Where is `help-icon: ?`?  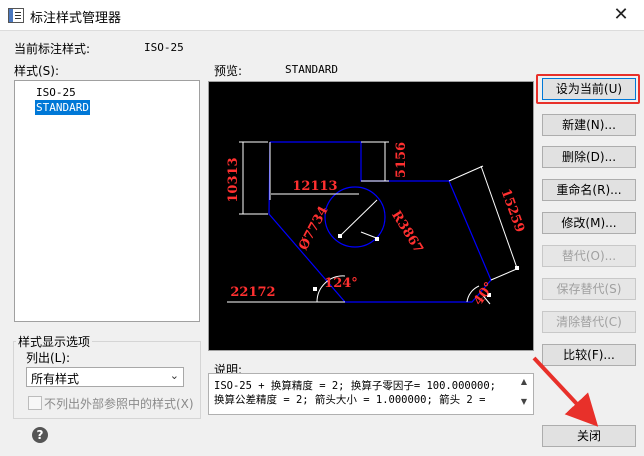 help-icon: ? is located at coordinates (40, 435).